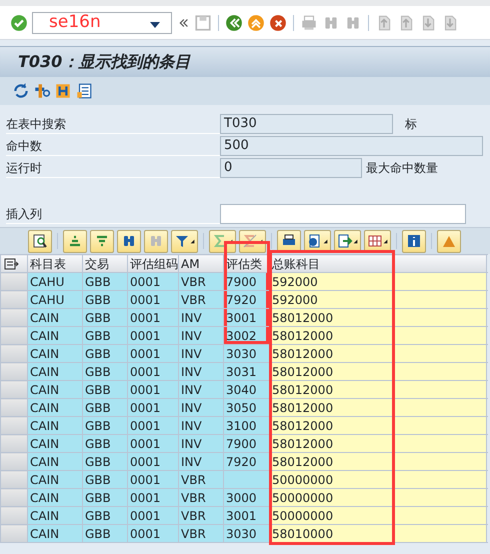 This screenshot has width=490, height=554. I want to click on find-icon, so click(129, 241).